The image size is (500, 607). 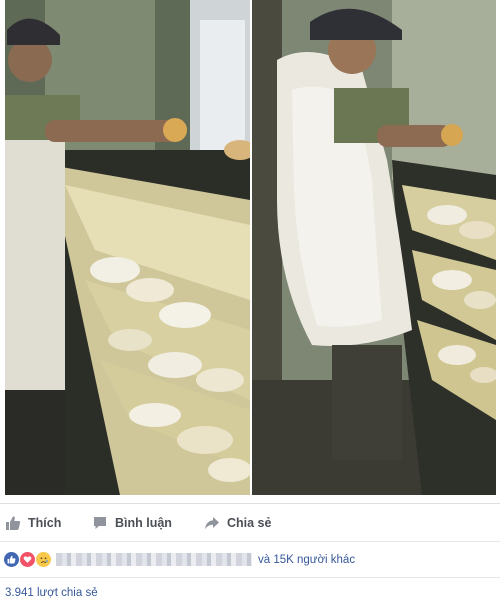 I want to click on comment-label: Bình luận, so click(x=143, y=523).